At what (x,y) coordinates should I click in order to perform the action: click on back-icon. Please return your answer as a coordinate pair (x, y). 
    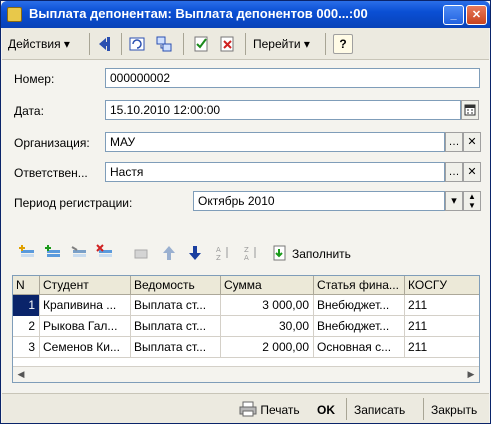
    Looking at the image, I should click on (106, 44).